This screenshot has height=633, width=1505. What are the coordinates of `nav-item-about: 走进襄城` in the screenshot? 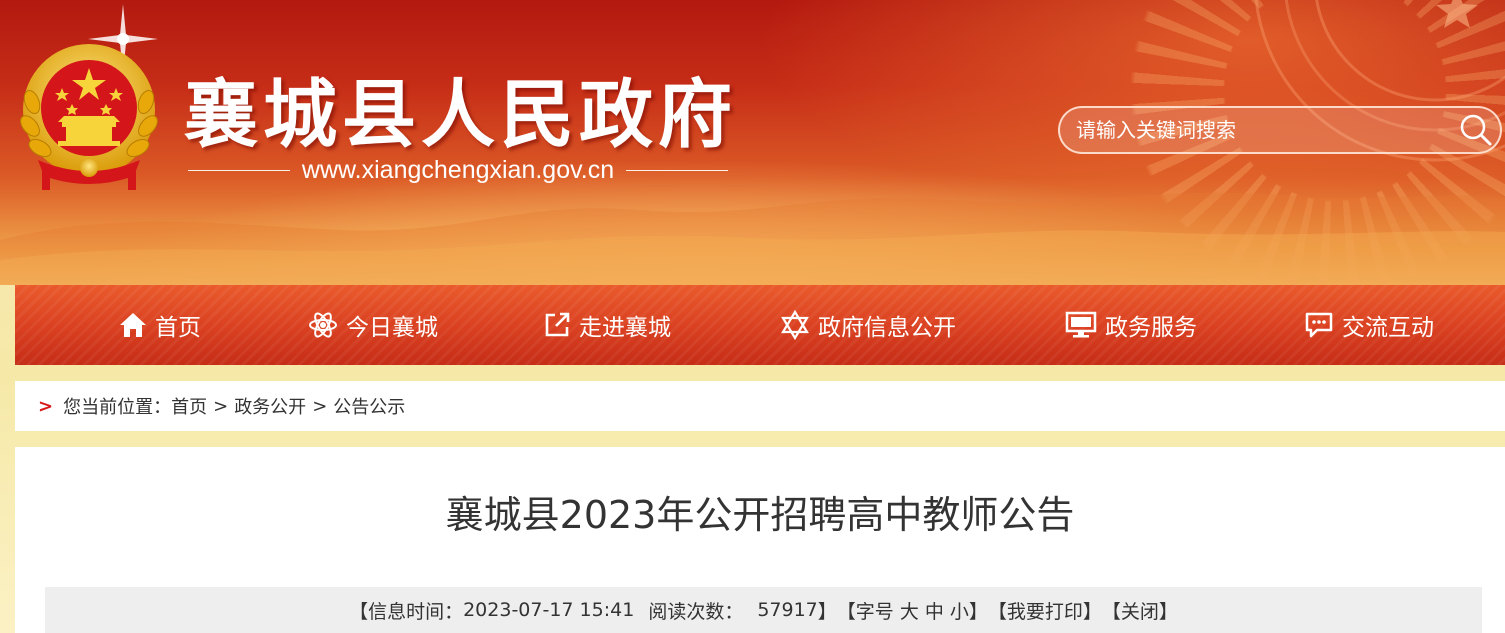 It's located at (607, 325).